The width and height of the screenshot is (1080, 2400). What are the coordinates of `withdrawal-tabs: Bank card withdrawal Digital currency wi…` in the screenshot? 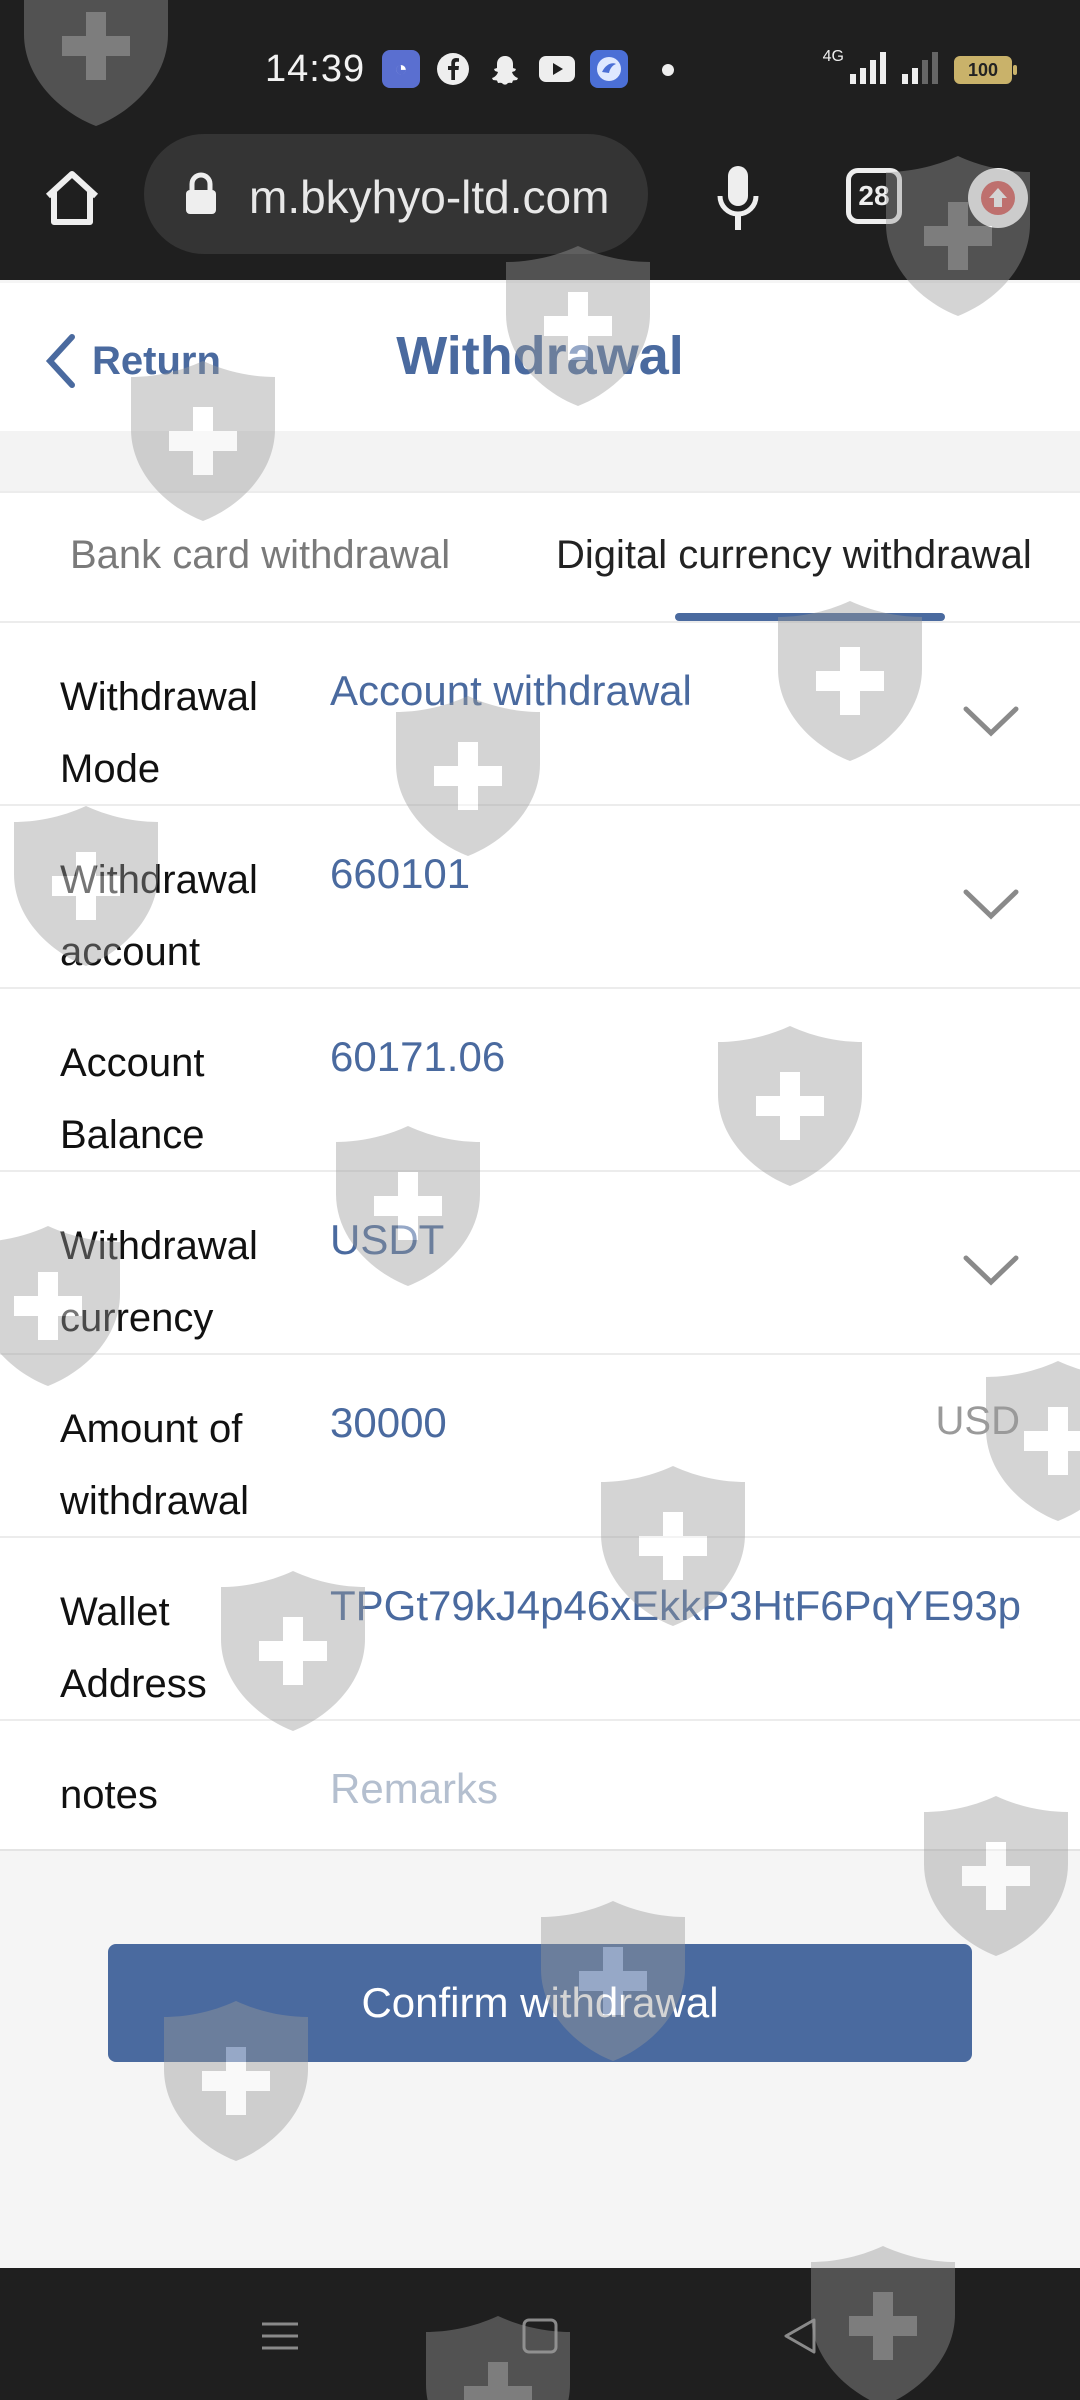 It's located at (540, 557).